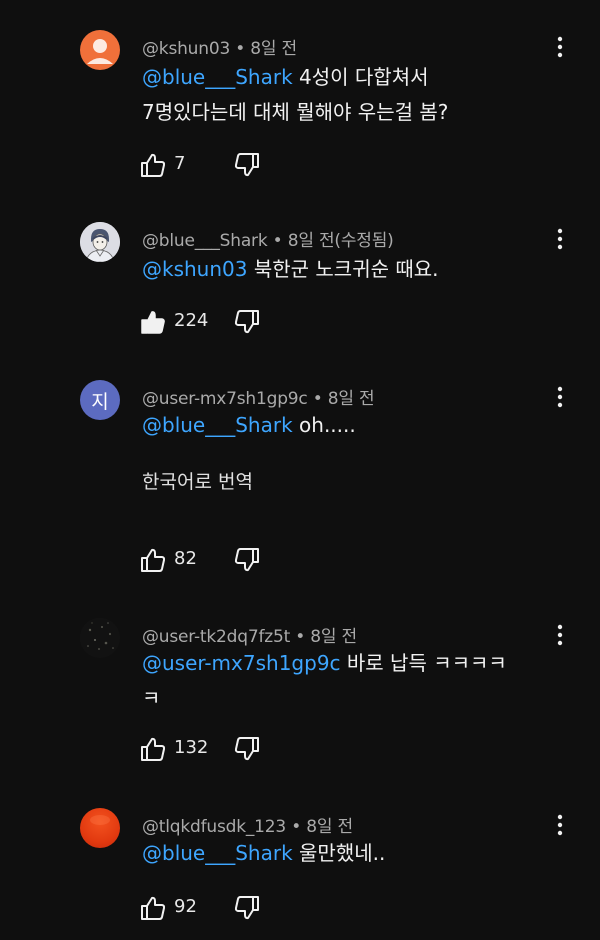 The height and width of the screenshot is (940, 600). I want to click on comment-header: @user-tk2dq7fz5t • 8일 전, so click(249, 634).